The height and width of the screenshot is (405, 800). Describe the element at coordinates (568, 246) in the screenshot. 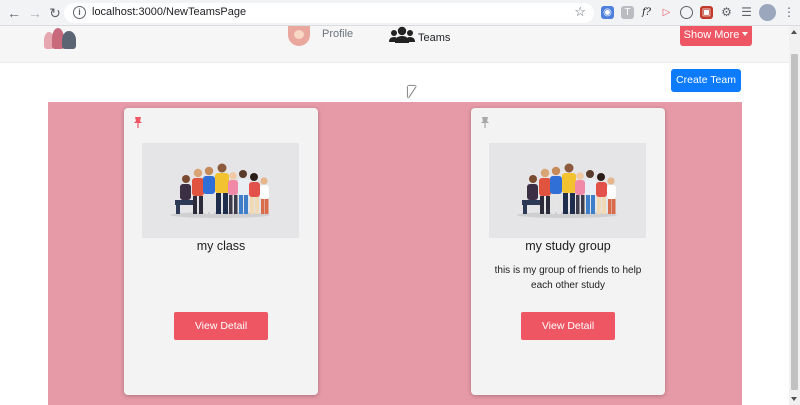

I see `team-name: my study group` at that location.